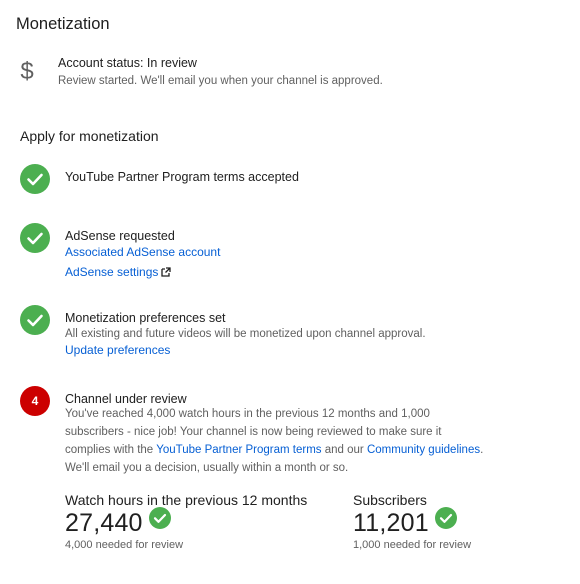  I want to click on associated-adsense-account-link: Associated AdSense account, so click(142, 252).